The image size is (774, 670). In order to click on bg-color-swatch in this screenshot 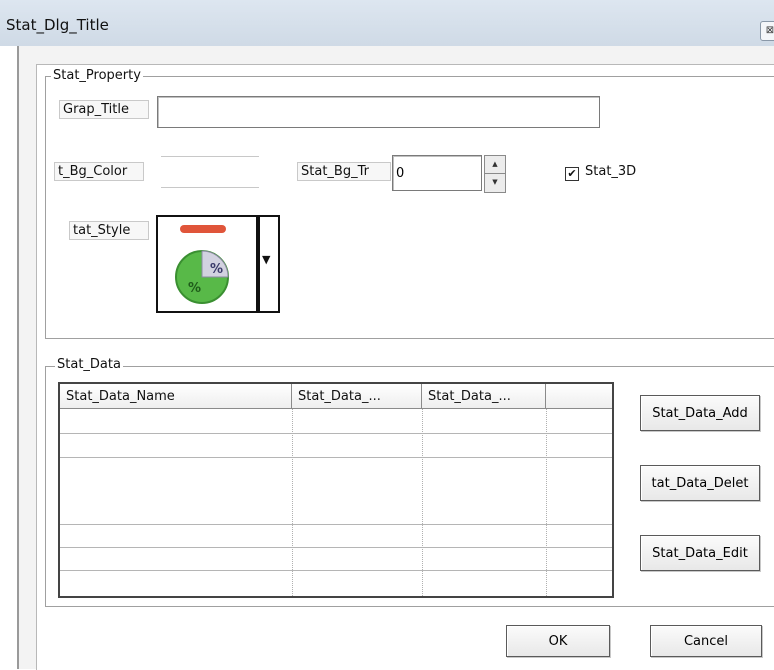, I will do `click(210, 172)`.